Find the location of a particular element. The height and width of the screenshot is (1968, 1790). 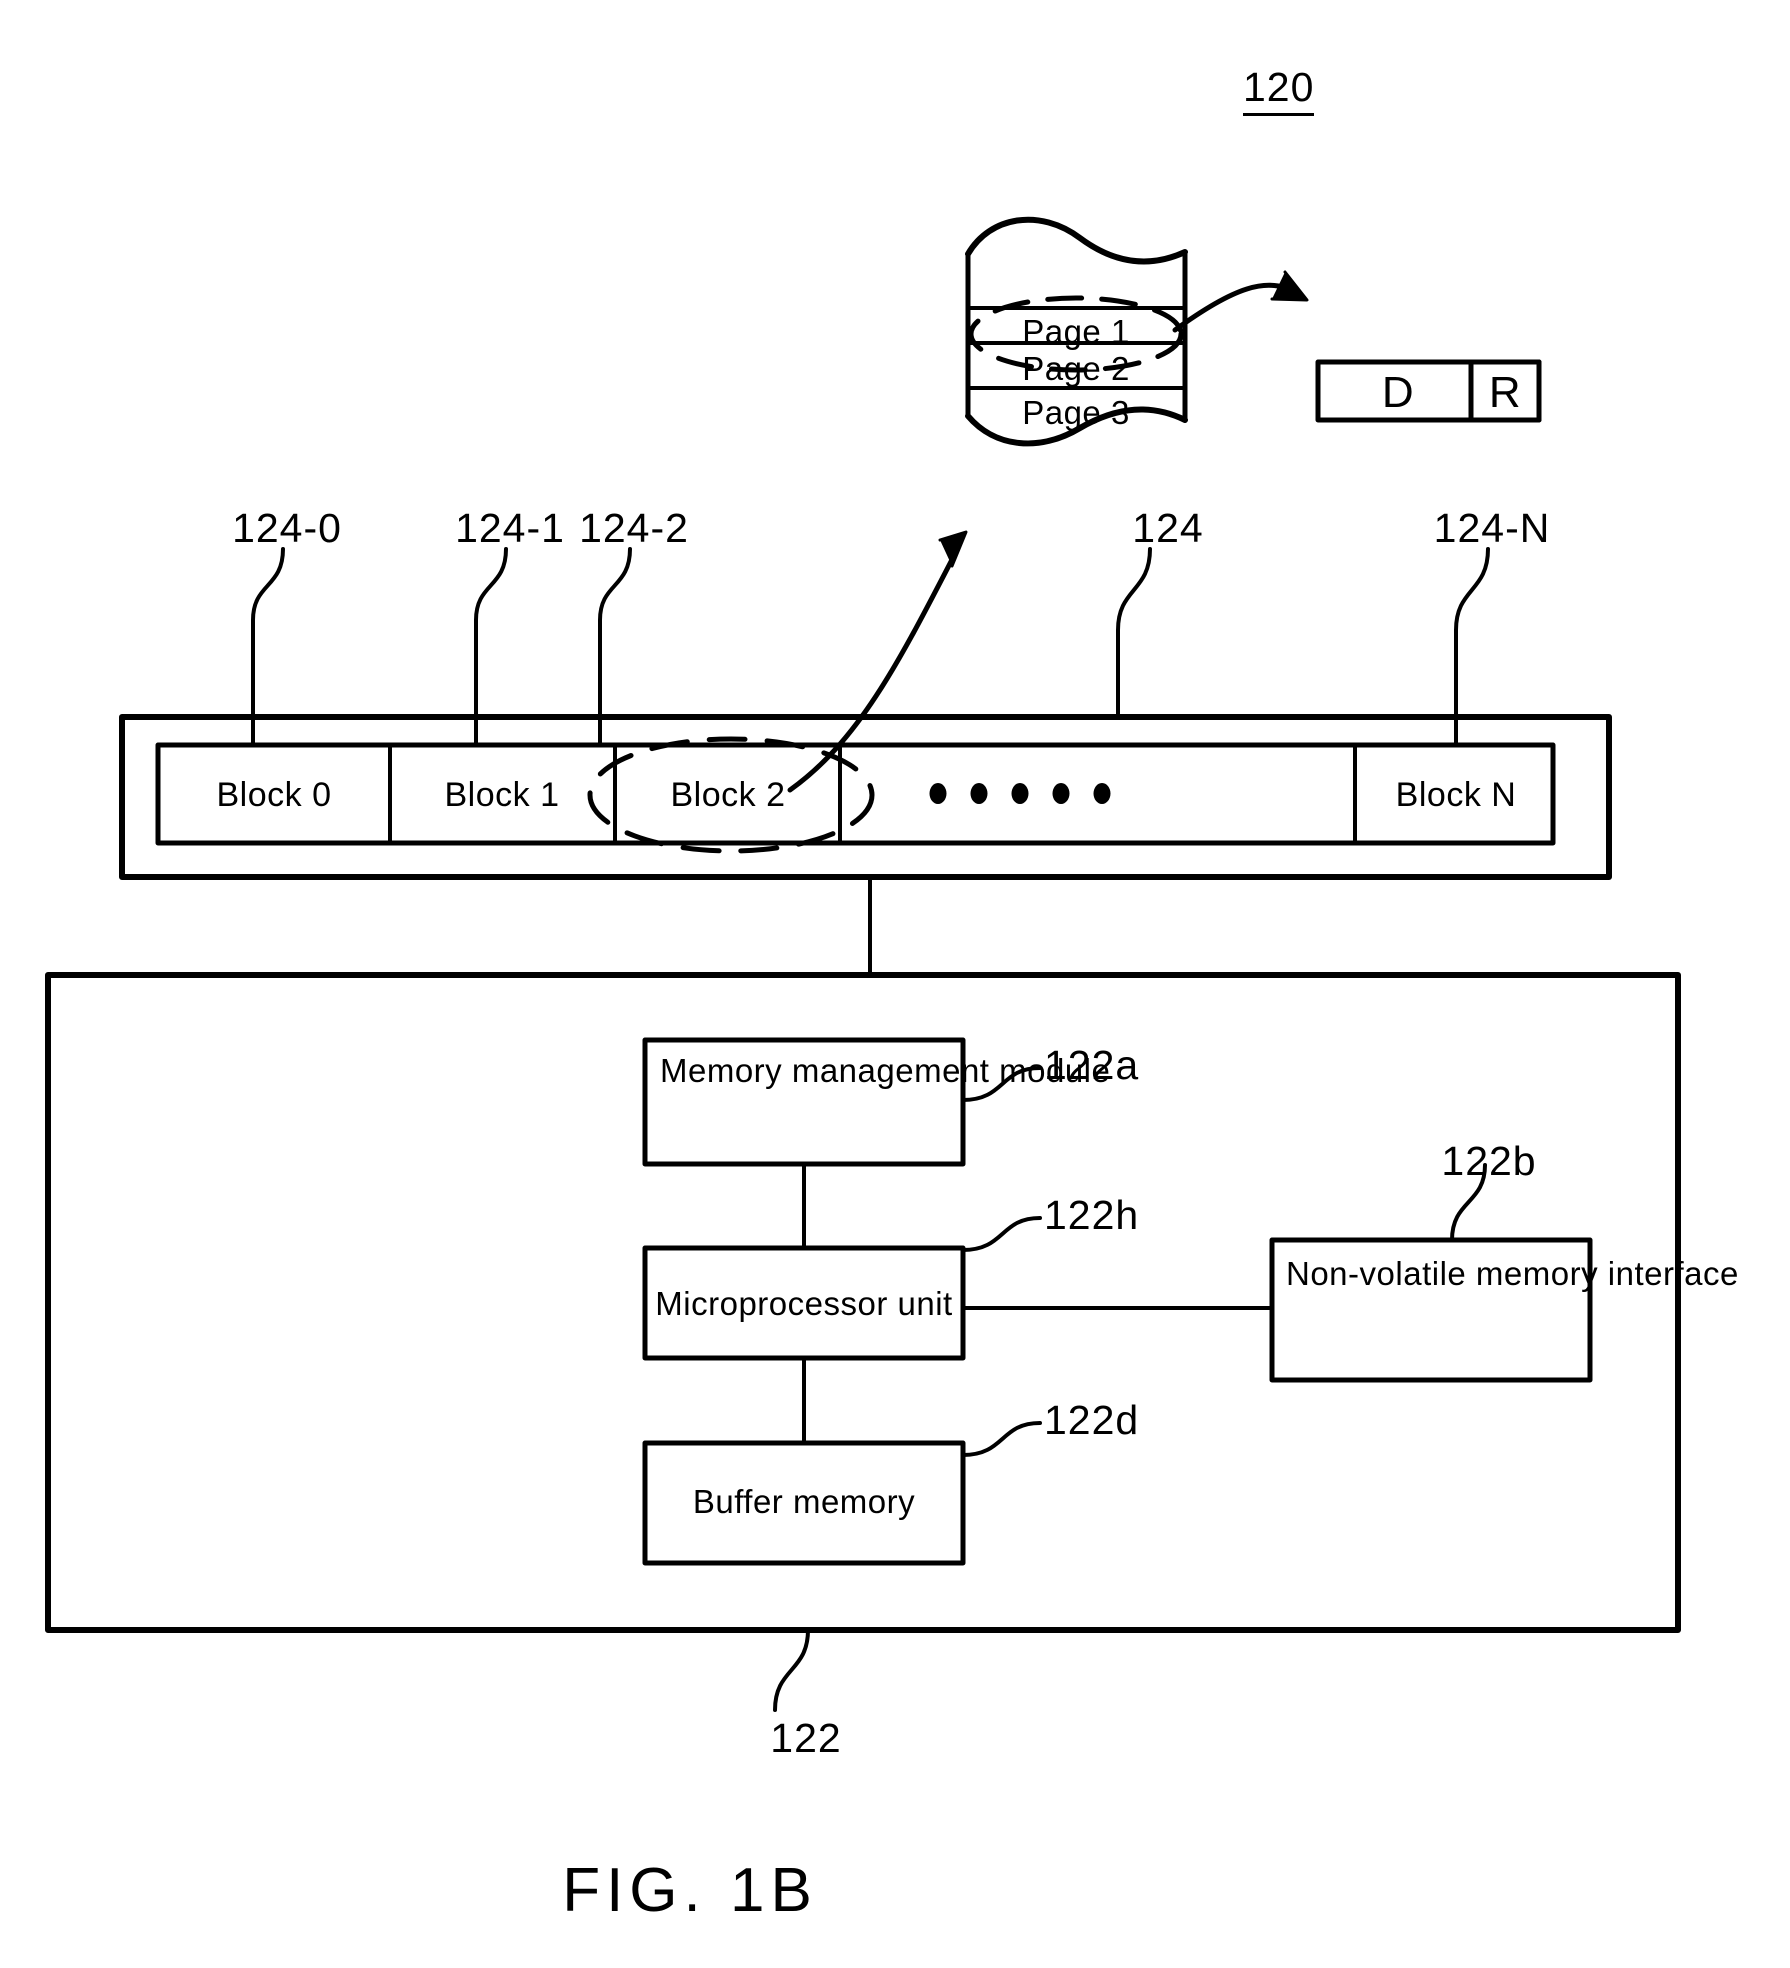

block-reference-124-n: 124-N is located at coordinates (1492, 528).